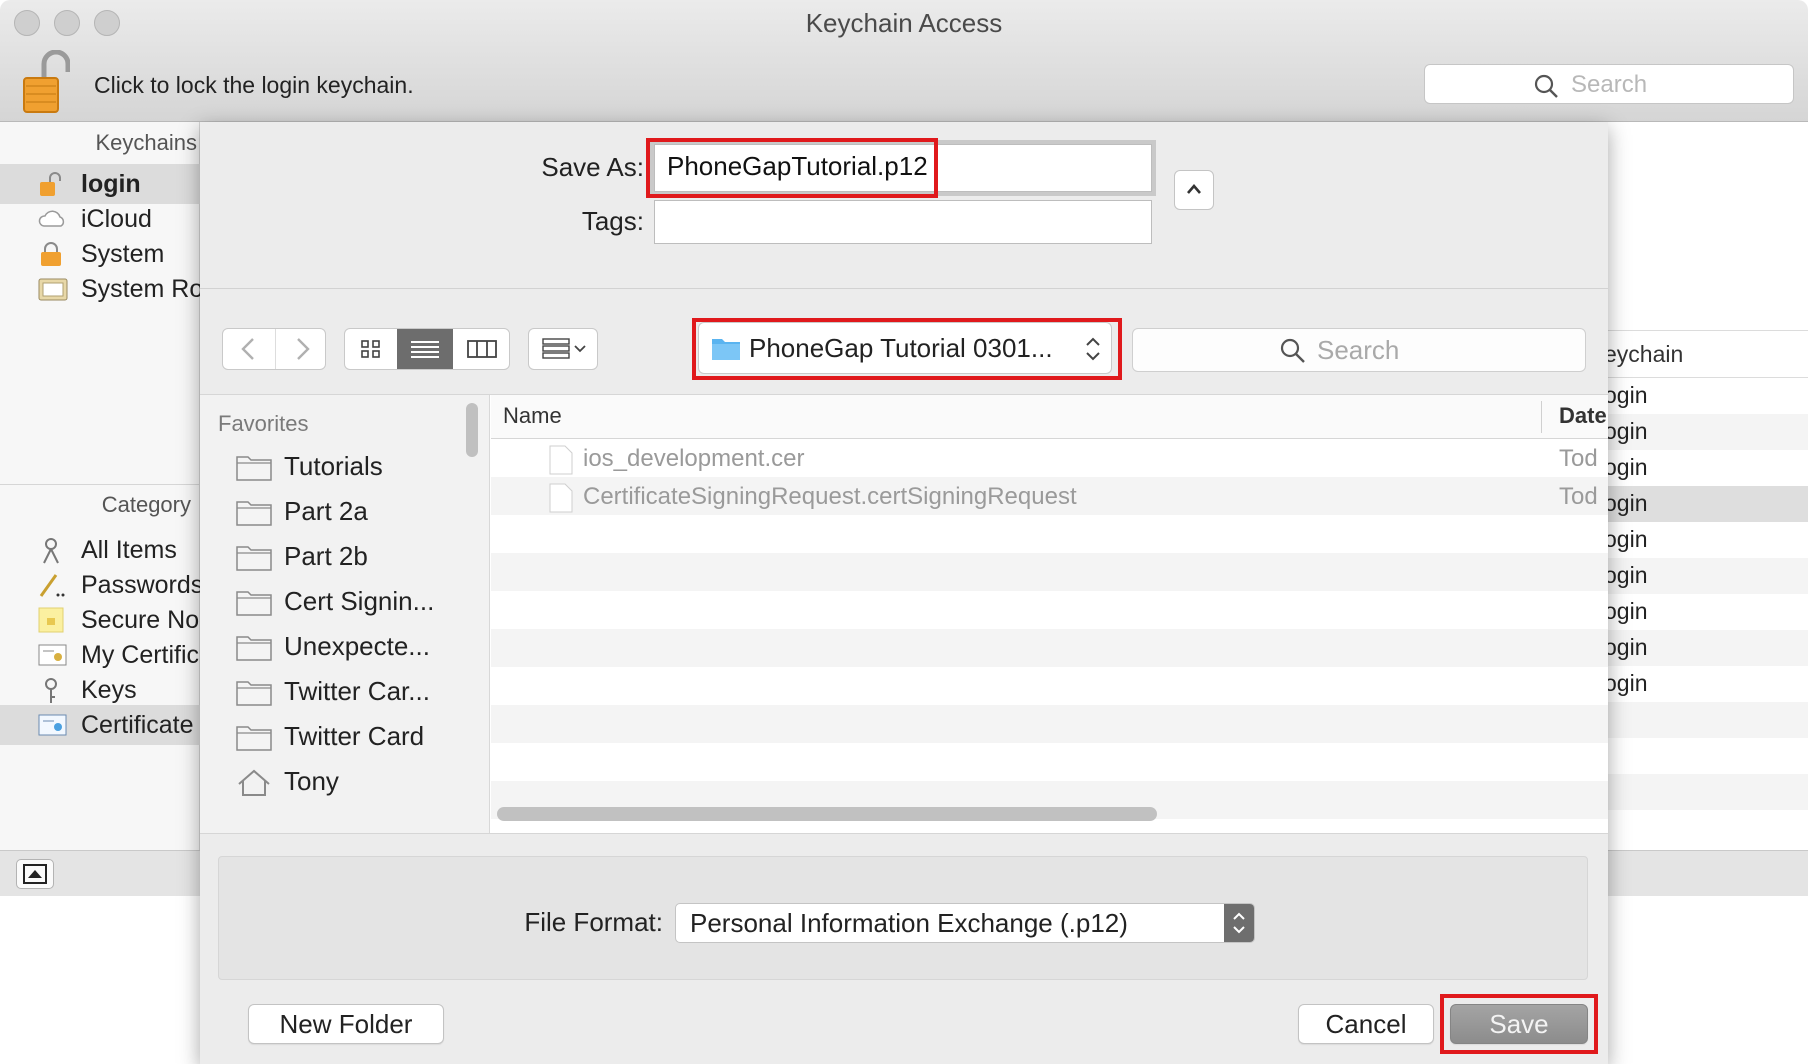 This screenshot has height=1064, width=1808. What do you see at coordinates (1292, 350) in the screenshot?
I see `search-icon` at bounding box center [1292, 350].